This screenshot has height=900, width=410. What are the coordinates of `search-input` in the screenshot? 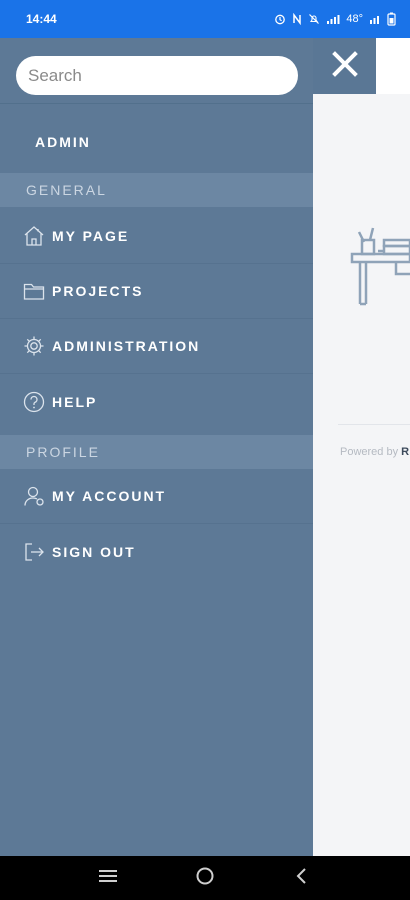 It's located at (157, 75).